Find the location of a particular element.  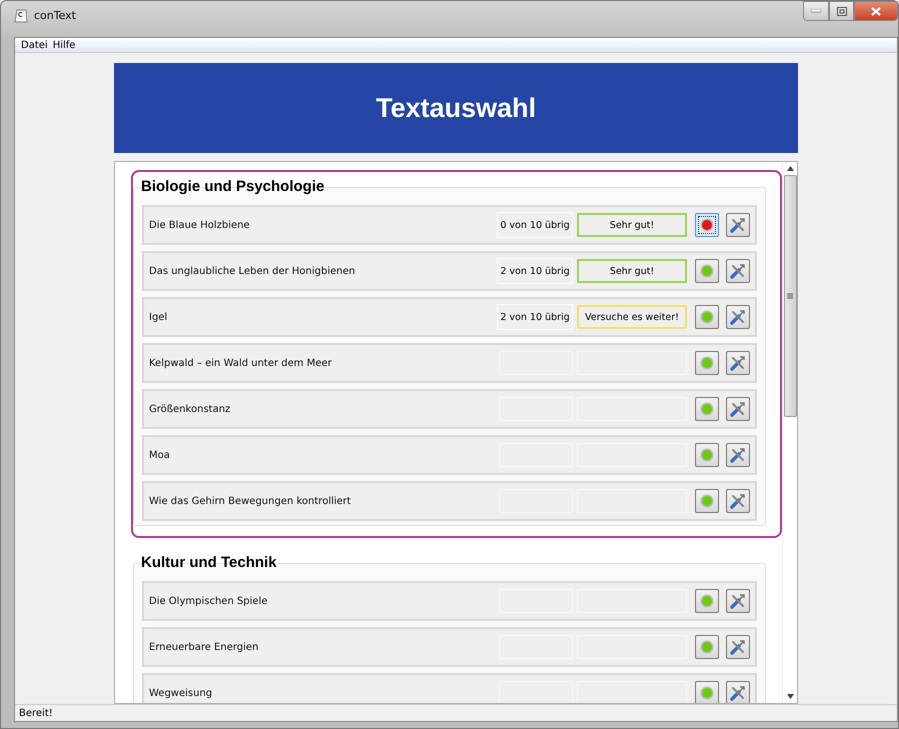

maximize-icon is located at coordinates (841, 11).